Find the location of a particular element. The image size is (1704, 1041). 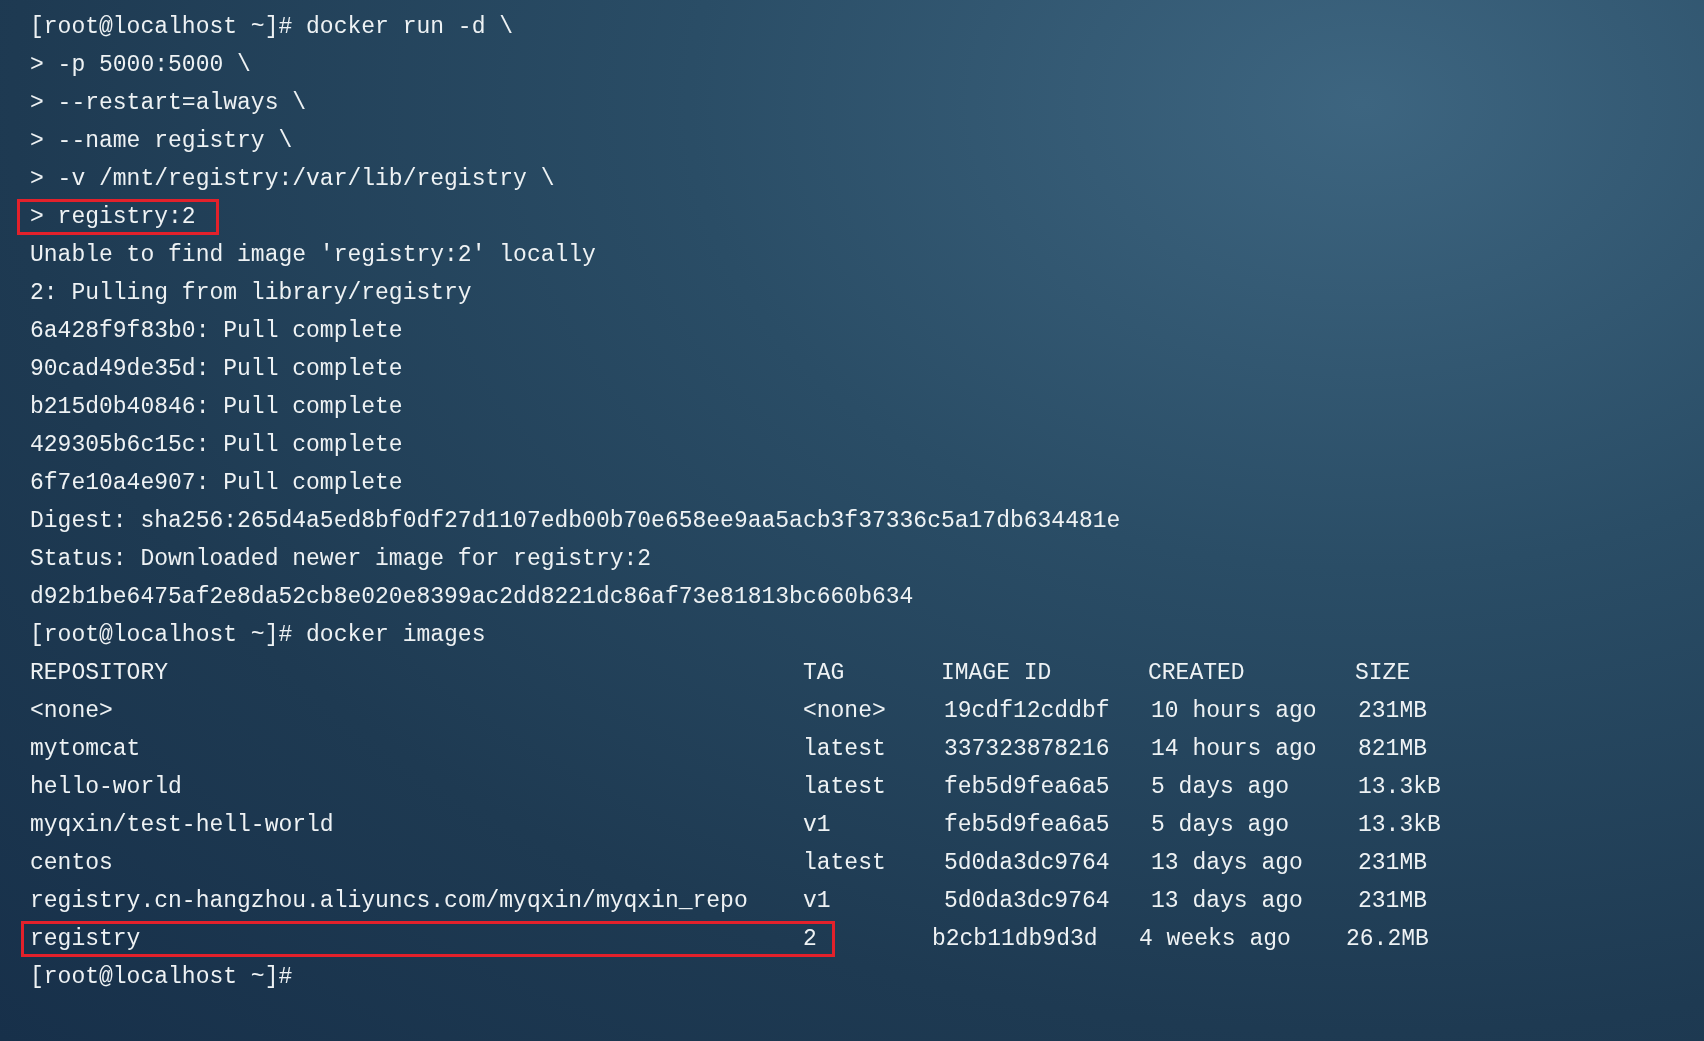

table-cell-text: 821MB is located at coordinates (1393, 749).